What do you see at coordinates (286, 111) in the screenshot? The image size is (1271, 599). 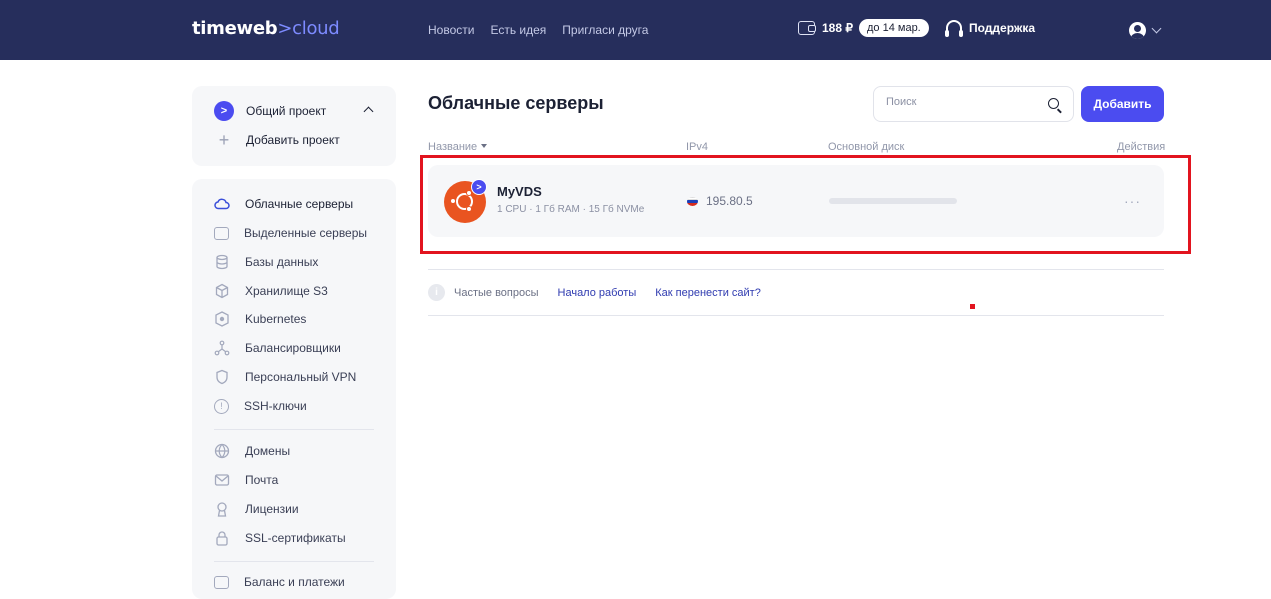 I see `current-project-label: Общий проект` at bounding box center [286, 111].